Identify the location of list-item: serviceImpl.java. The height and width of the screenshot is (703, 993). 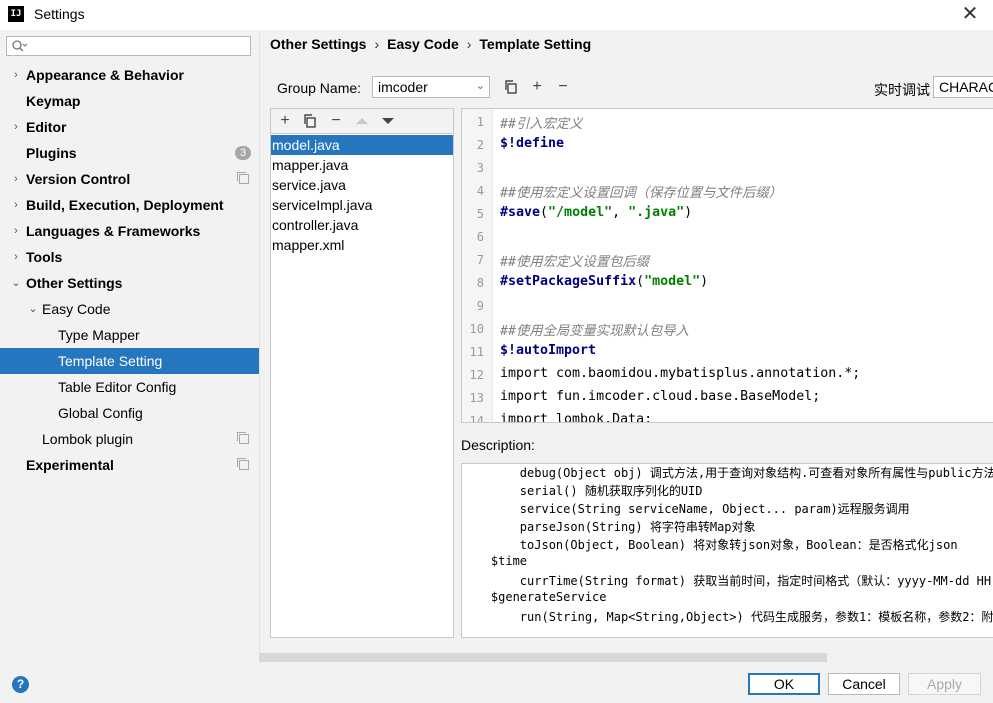
(362, 205).